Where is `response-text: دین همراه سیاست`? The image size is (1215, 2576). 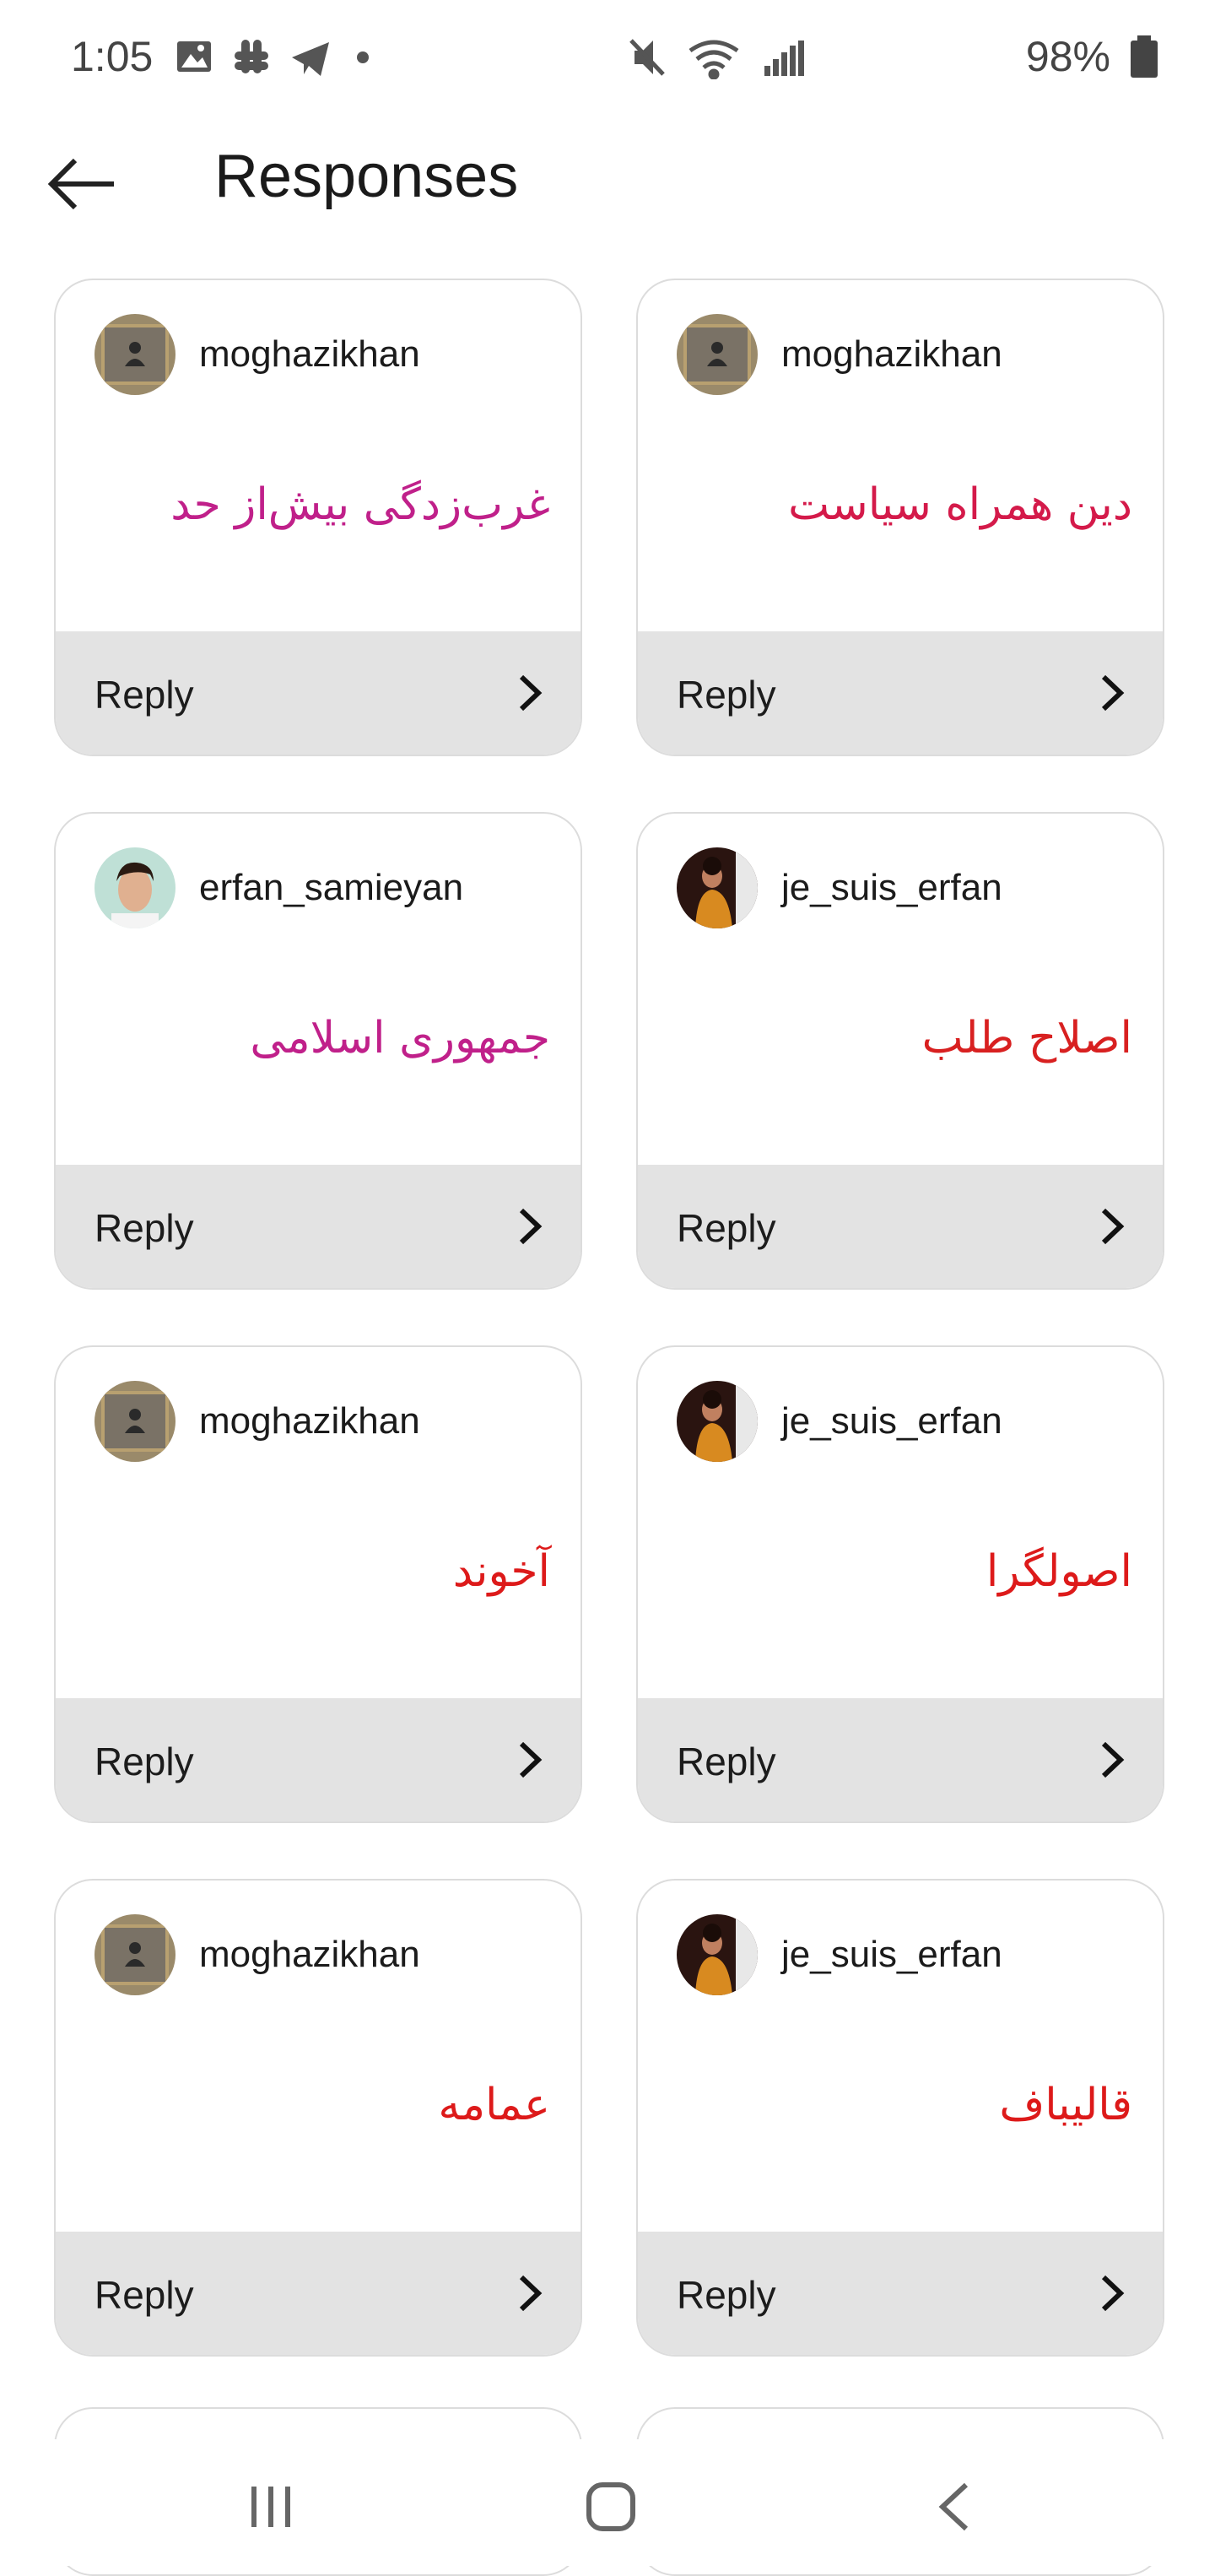 response-text: دین همراه سیاست is located at coordinates (960, 504).